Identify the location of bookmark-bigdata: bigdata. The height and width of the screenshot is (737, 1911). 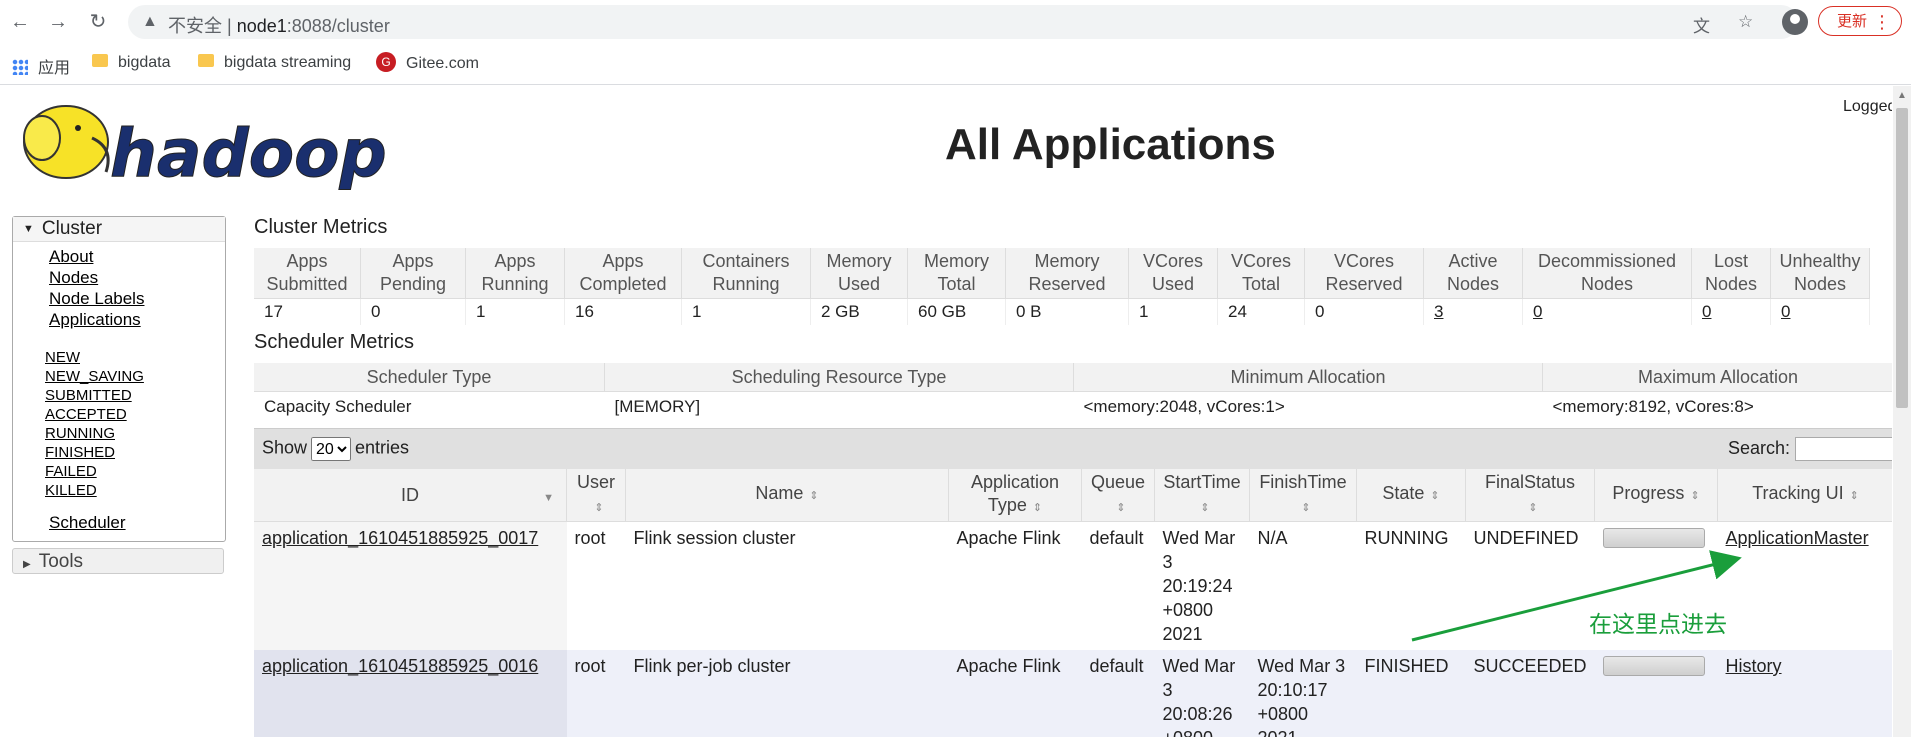
(131, 63).